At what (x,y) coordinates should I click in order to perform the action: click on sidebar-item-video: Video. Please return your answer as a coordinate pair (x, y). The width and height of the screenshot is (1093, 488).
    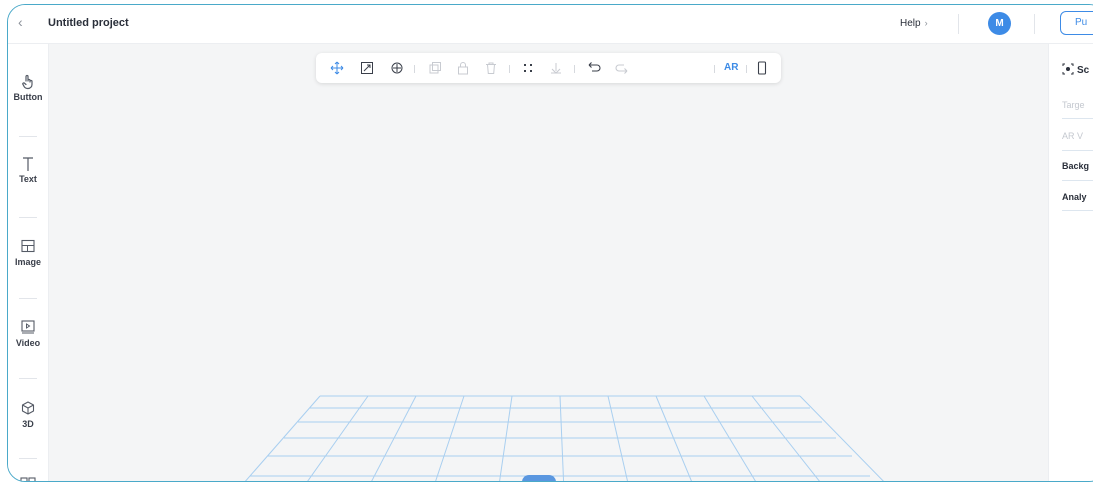
    Looking at the image, I should click on (28, 334).